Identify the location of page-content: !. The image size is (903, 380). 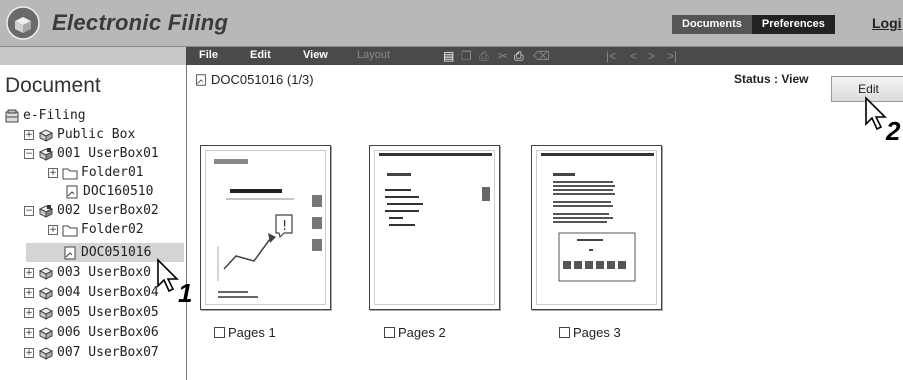
(265, 227).